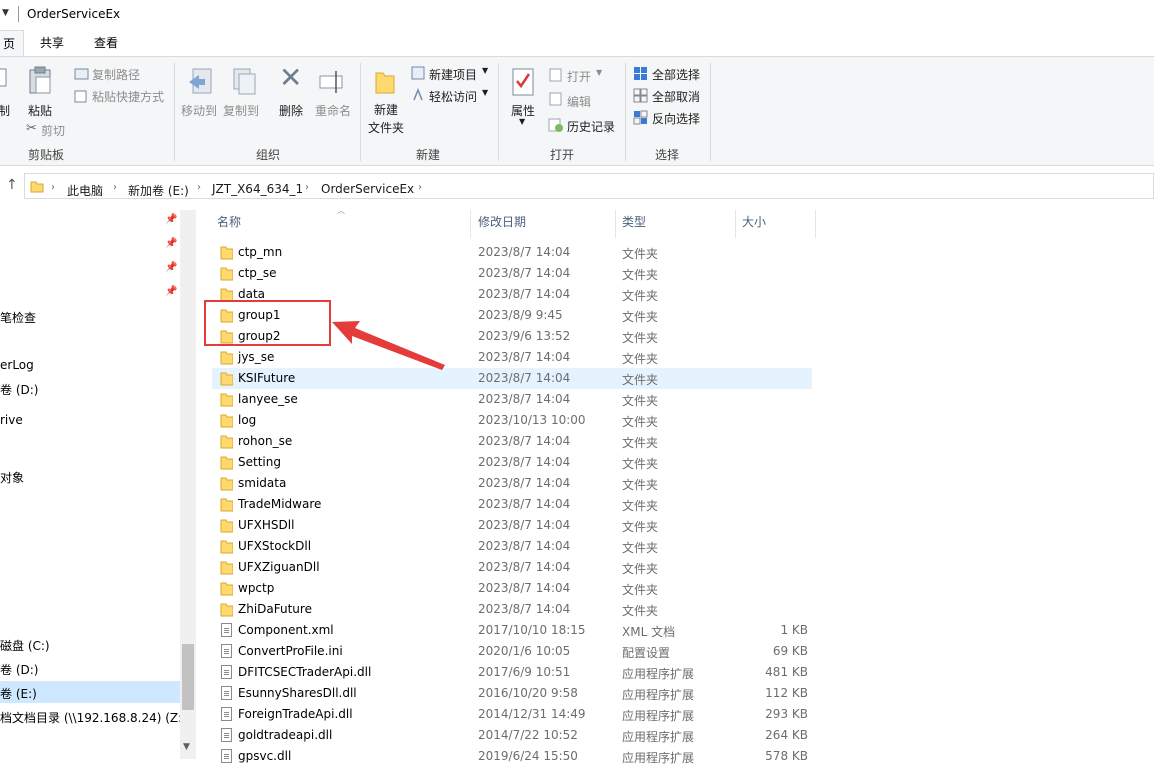  Describe the element at coordinates (12, 477) in the screenshot. I see `nav-item: 对象` at that location.